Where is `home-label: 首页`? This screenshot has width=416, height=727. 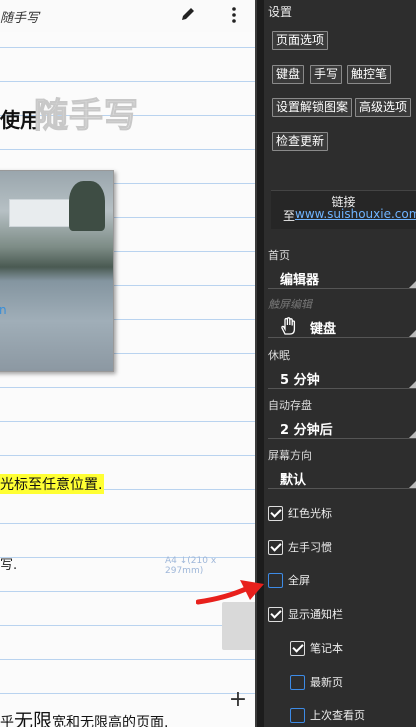 home-label: 首页 is located at coordinates (279, 255).